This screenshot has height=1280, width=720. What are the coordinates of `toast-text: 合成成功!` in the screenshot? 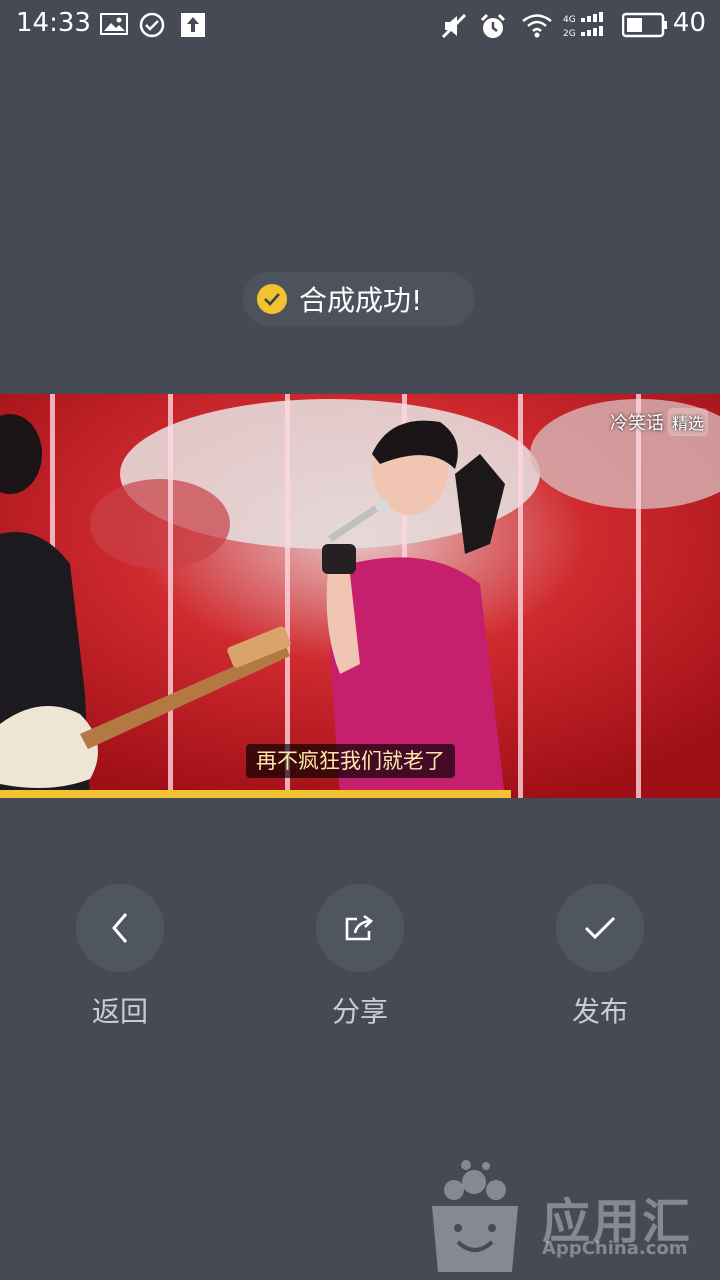 It's located at (361, 300).